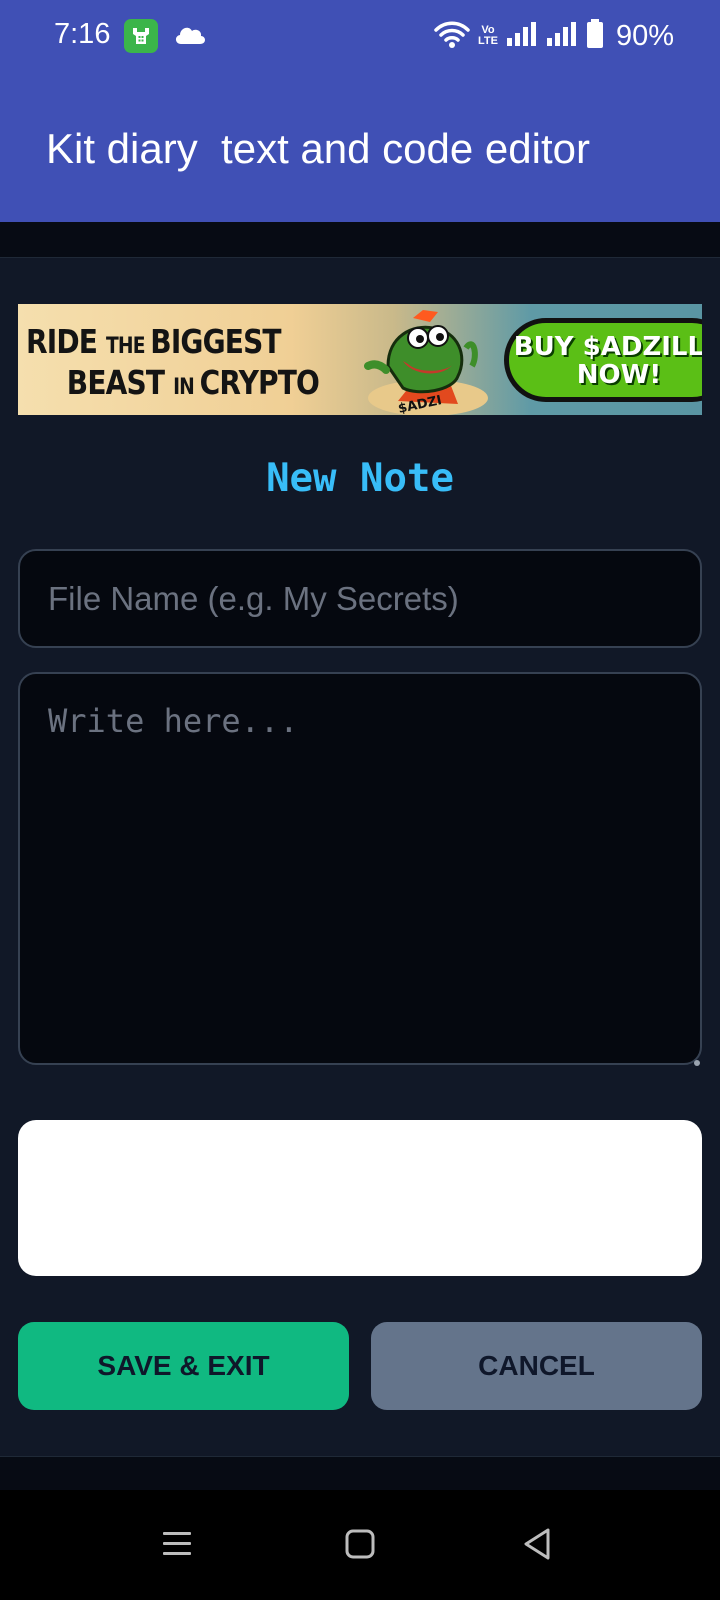 The width and height of the screenshot is (720, 1600). I want to click on app-title: Kit diary text and code editor, so click(318, 148).